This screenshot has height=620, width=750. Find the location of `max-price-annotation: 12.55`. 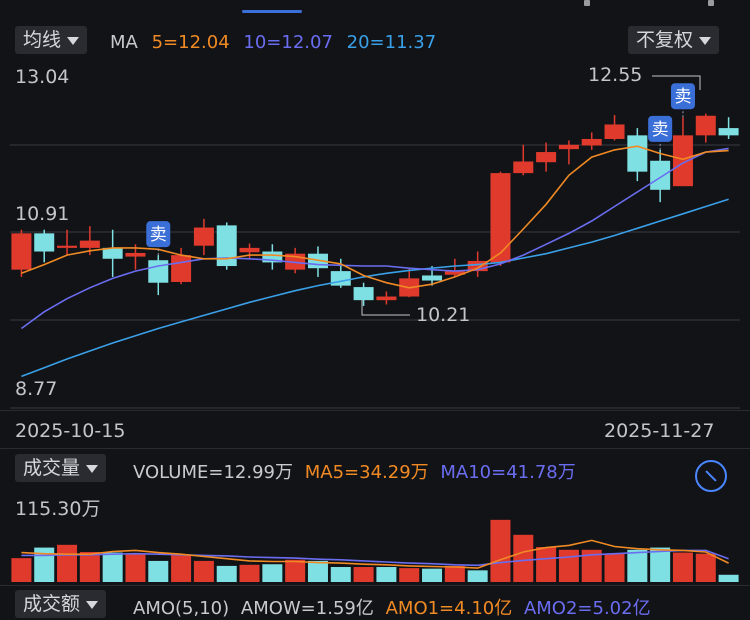

max-price-annotation: 12.55 is located at coordinates (615, 75).